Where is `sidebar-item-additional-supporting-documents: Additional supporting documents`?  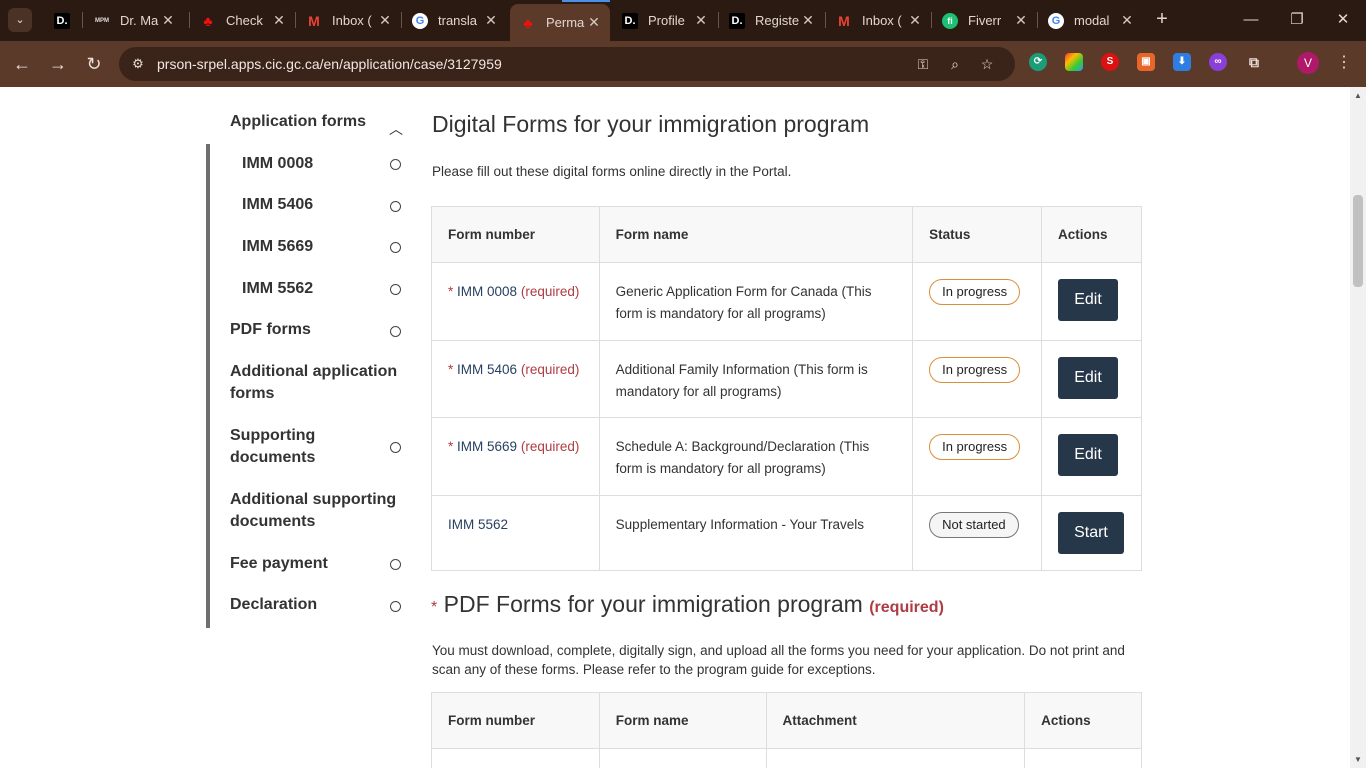 sidebar-item-additional-supporting-documents: Additional supporting documents is located at coordinates (315, 511).